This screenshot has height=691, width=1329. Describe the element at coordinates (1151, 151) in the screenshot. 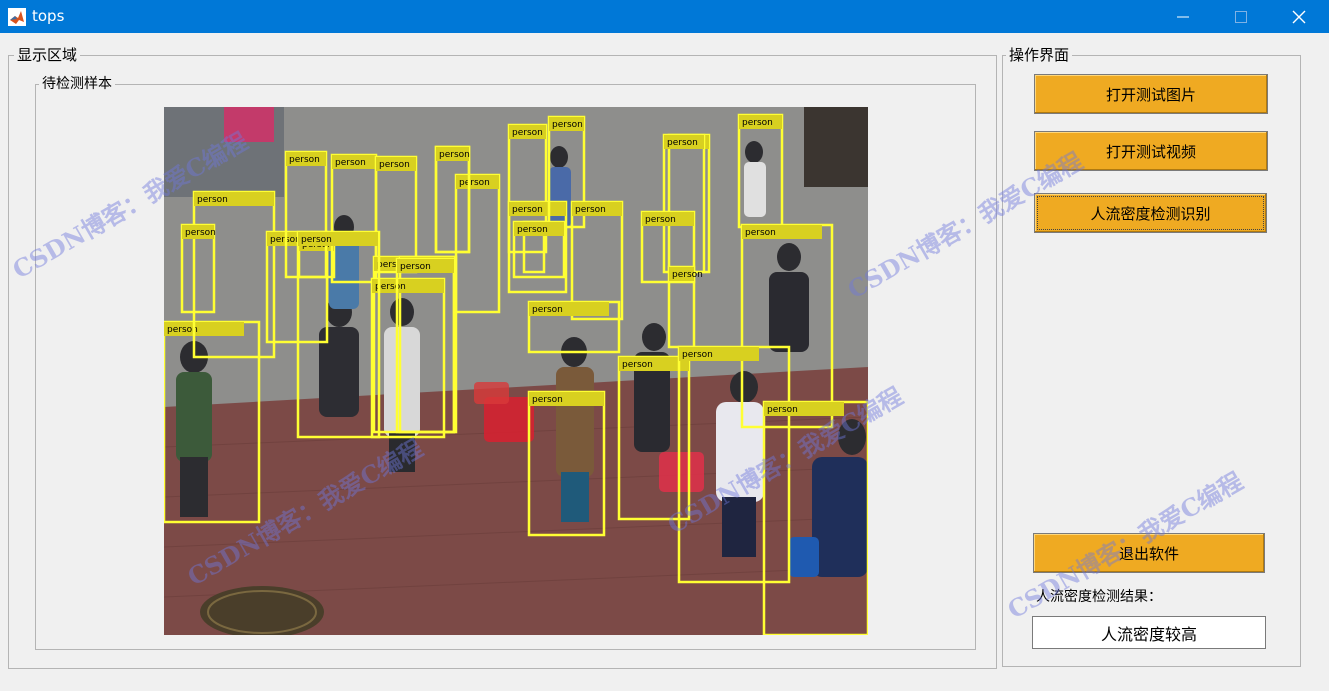

I see `open-test-video-button: 打开测试视频` at that location.